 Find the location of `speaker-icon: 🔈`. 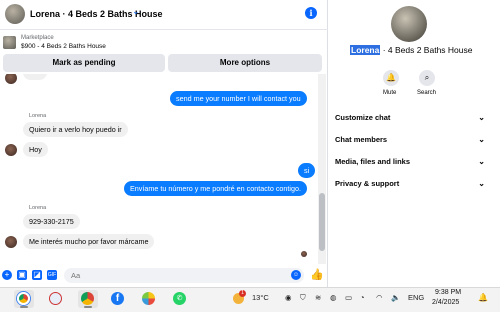

speaker-icon: 🔈 is located at coordinates (395, 297).